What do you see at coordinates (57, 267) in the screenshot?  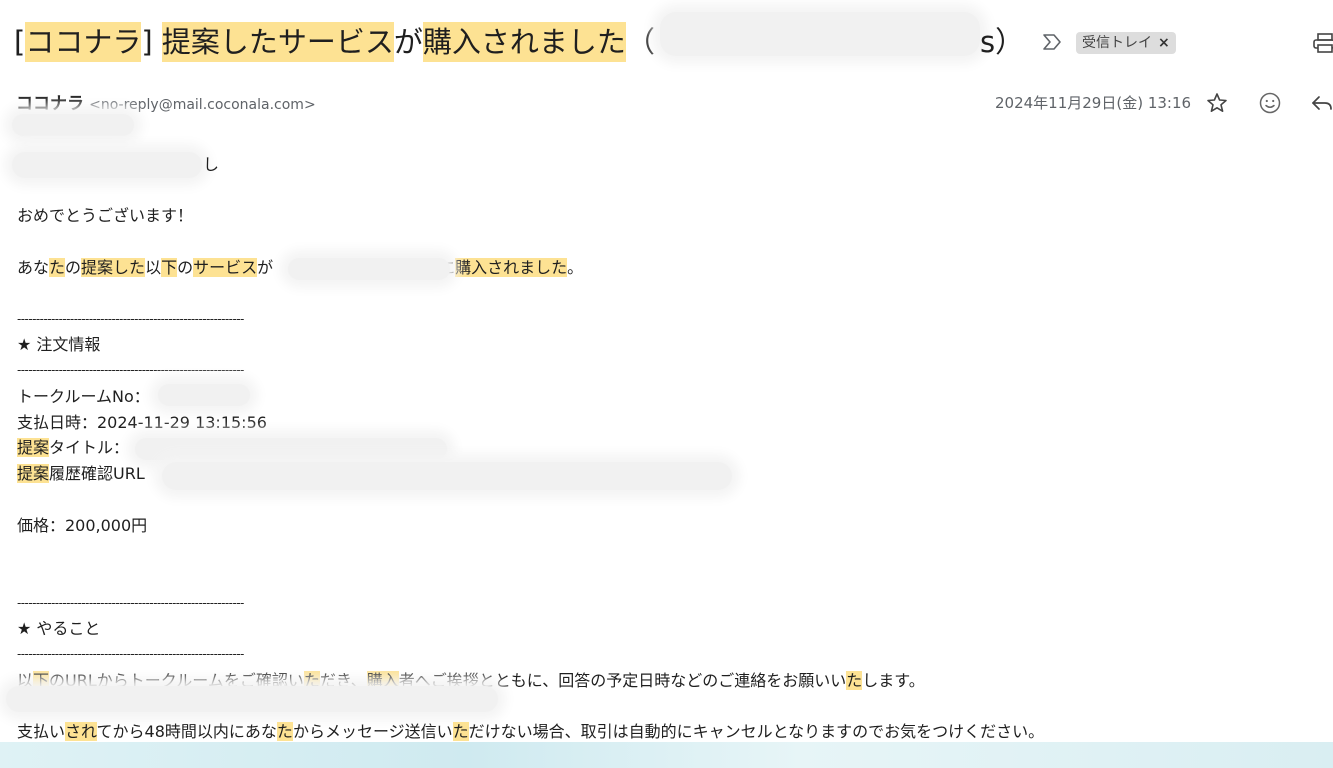 I see `purchase-line-b: た` at bounding box center [57, 267].